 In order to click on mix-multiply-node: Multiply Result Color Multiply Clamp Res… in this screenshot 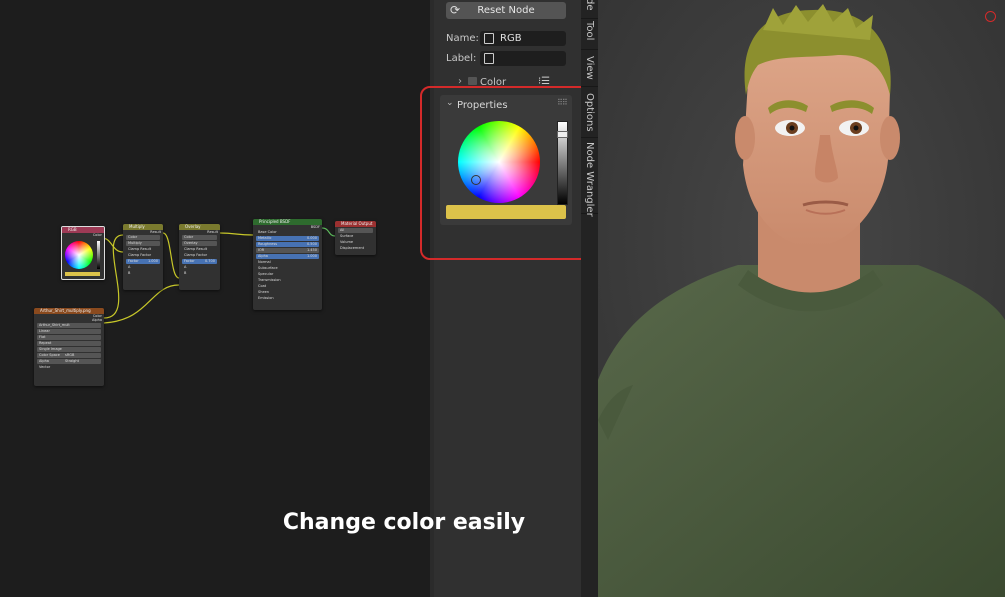, I will do `click(143, 257)`.